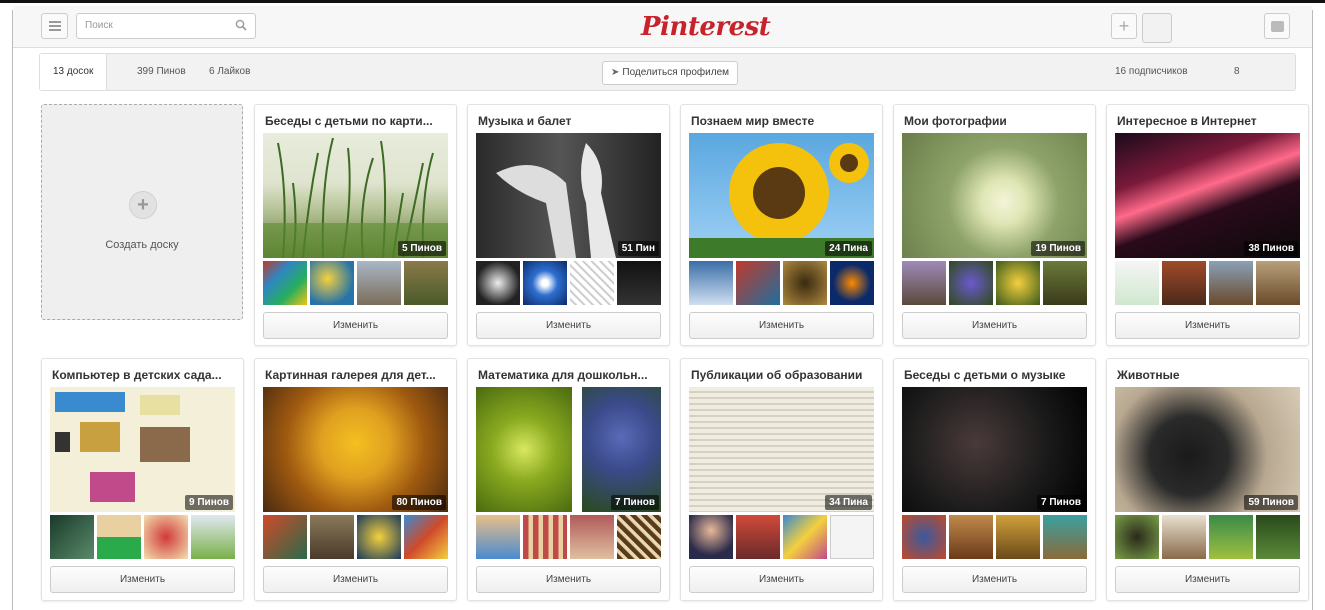 This screenshot has width=1325, height=610. I want to click on board-cover-image: 9 Пинов, so click(142, 449).